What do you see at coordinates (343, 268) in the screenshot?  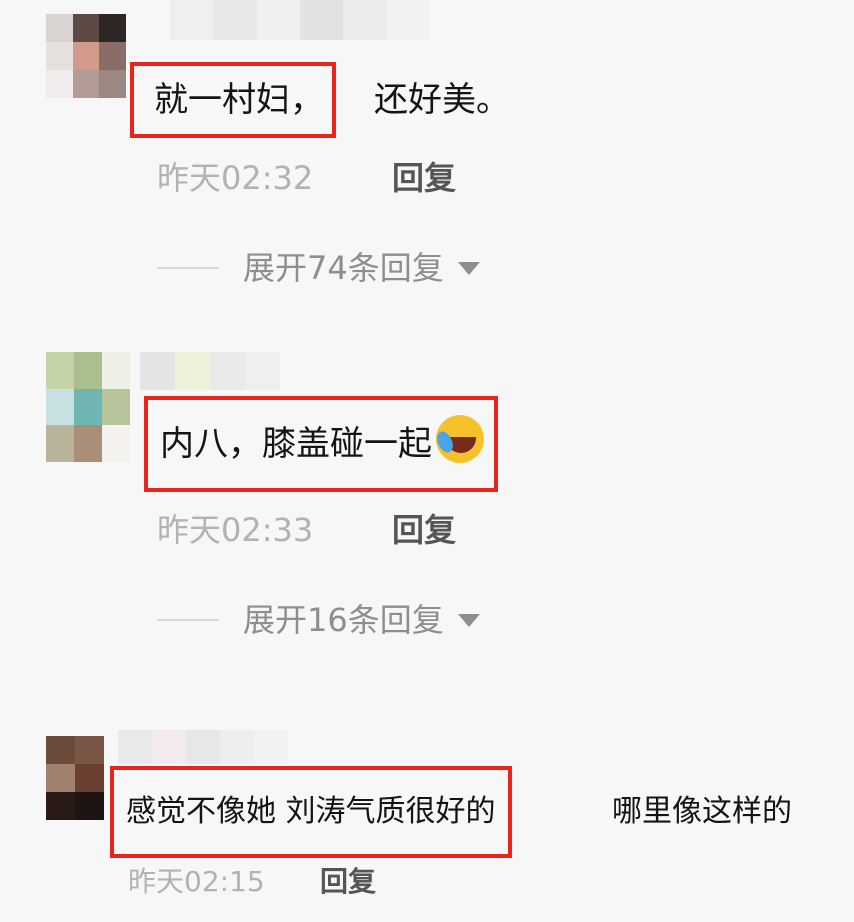 I see `expand-replies-label: 展开74条回复` at bounding box center [343, 268].